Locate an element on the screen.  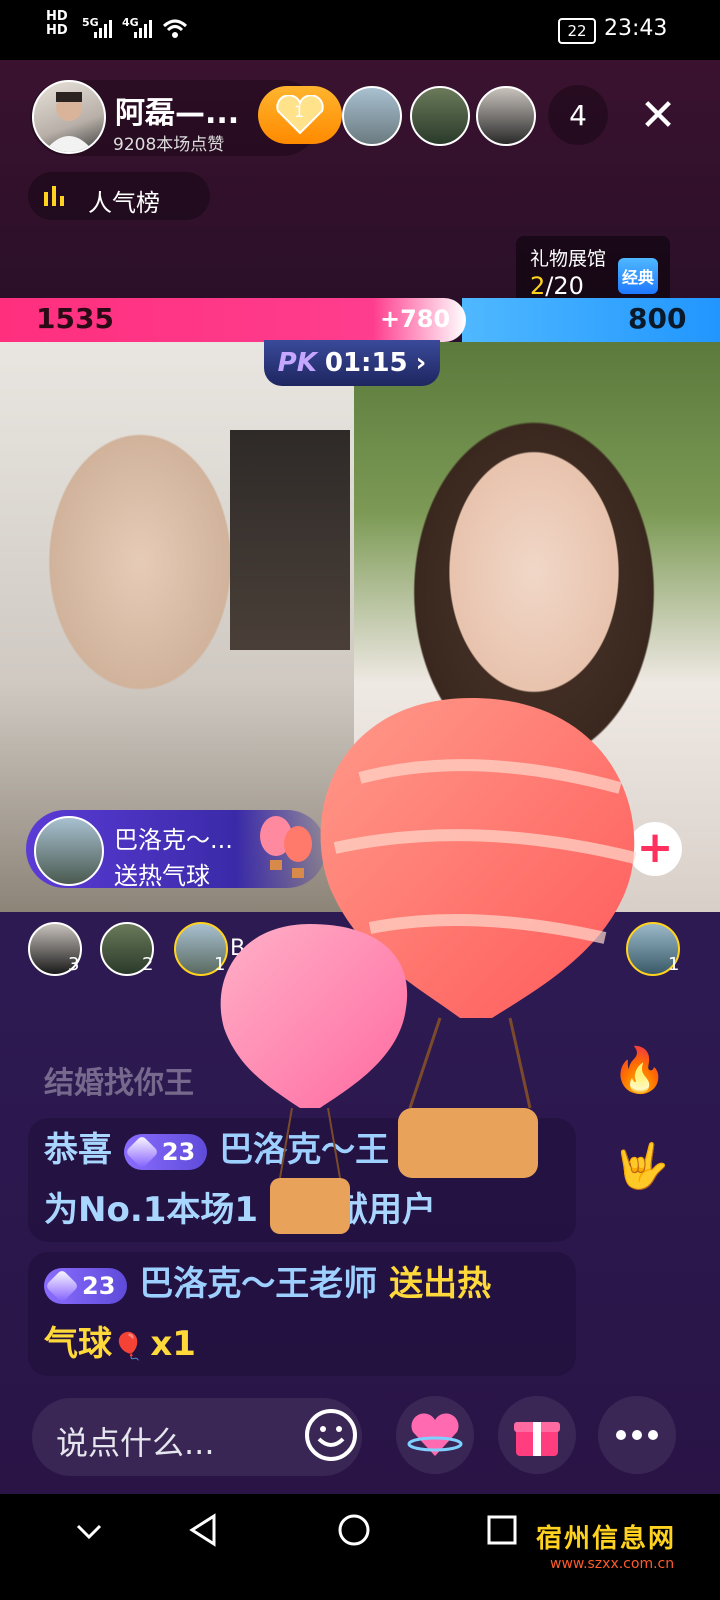
gift-hall-title: 礼物展馆 is located at coordinates (568, 259).